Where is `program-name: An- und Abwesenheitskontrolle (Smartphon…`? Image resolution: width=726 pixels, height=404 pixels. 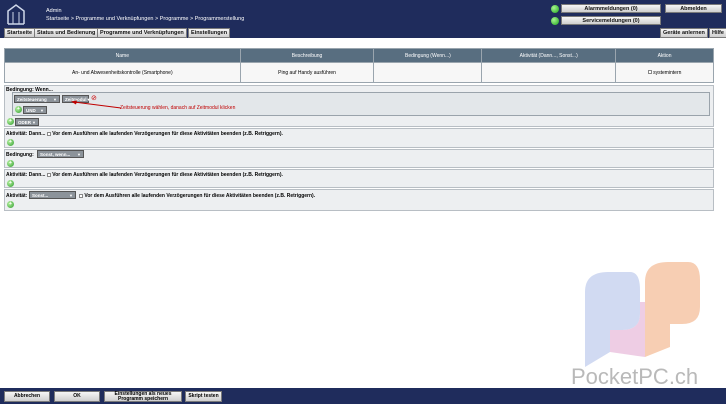
program-name: An- und Abwesenheitskontrolle (Smartphon… is located at coordinates (122, 72).